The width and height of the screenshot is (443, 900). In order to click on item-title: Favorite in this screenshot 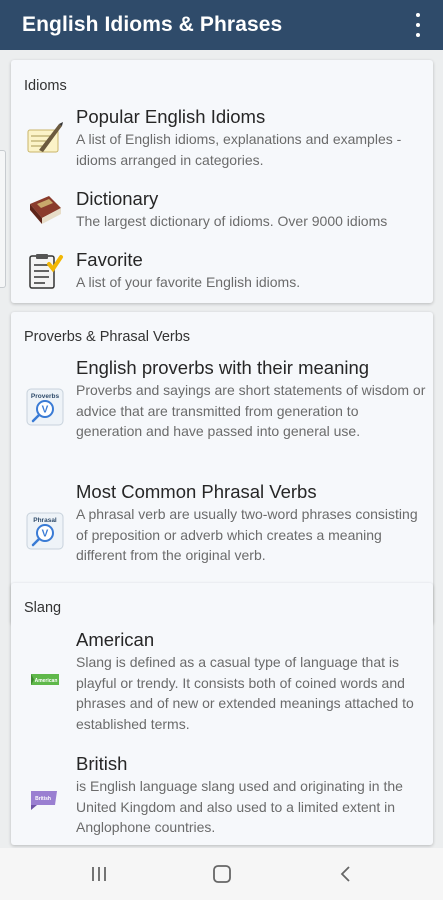, I will do `click(109, 259)`.